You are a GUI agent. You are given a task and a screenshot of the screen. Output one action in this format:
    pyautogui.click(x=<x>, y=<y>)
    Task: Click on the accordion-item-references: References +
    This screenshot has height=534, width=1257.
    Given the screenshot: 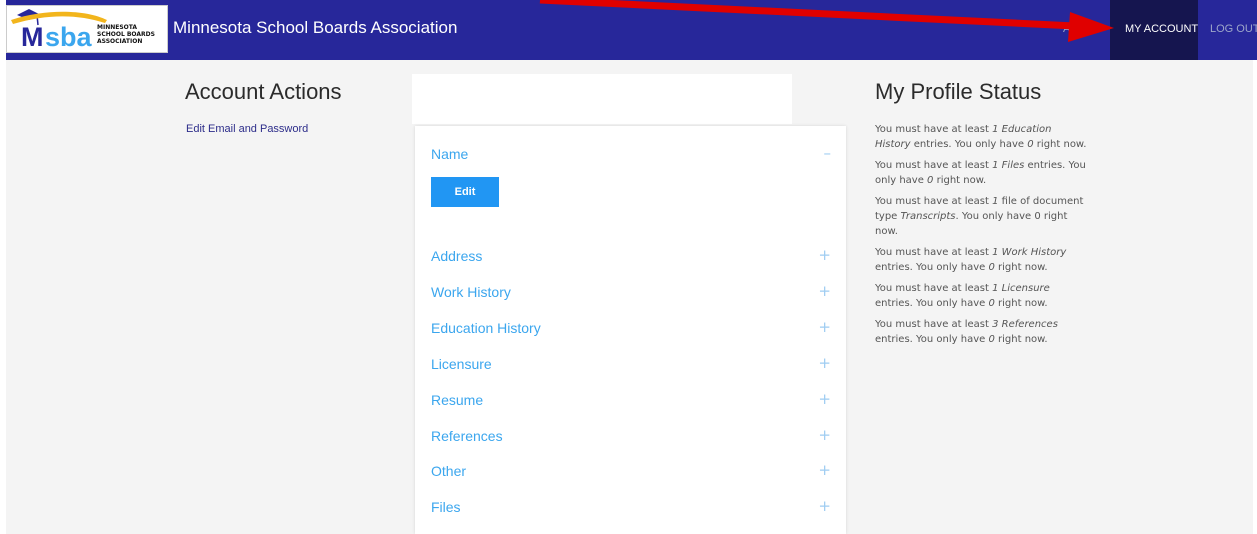 What is the action you would take?
    pyautogui.click(x=631, y=437)
    